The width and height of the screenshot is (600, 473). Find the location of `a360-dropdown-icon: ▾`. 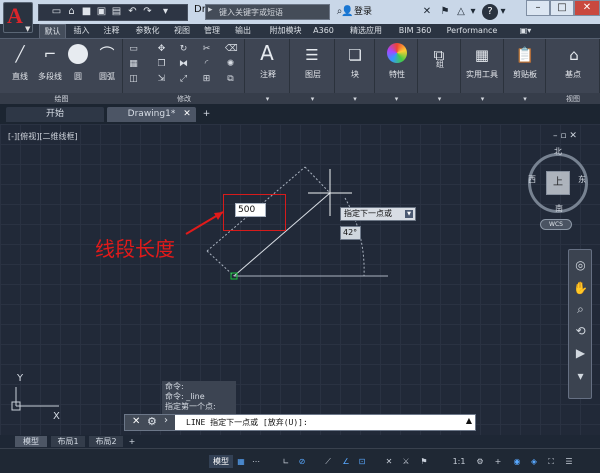

a360-dropdown-icon: ▾ is located at coordinates (473, 12).